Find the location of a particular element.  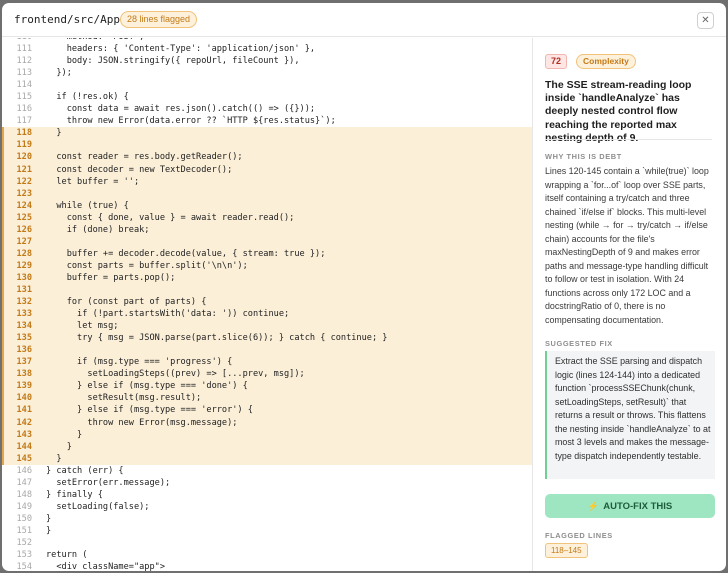

code-line: 124 while (true) { is located at coordinates (267, 205).